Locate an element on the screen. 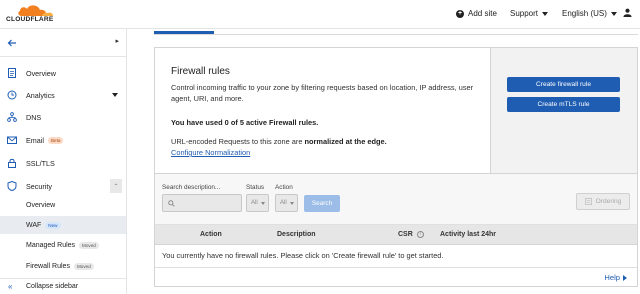 Image resolution: width=640 pixels, height=294 pixels. collapse-sidebar-label: Collapse sidebar is located at coordinates (52, 286).